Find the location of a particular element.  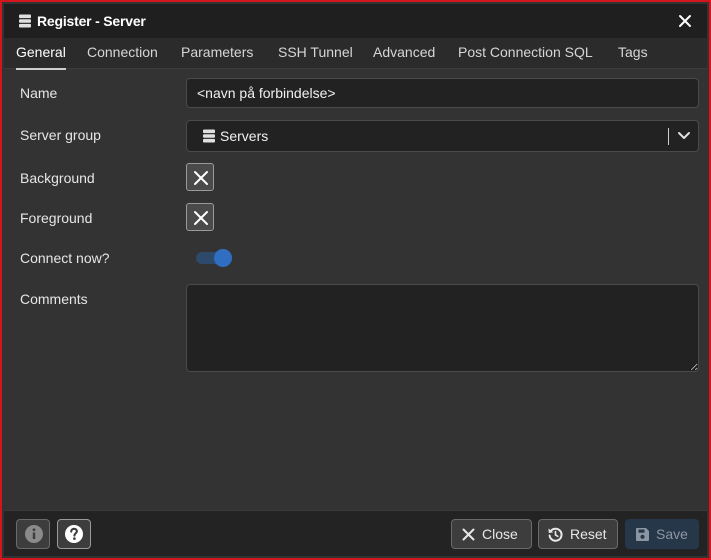

info-icon is located at coordinates (34, 534).